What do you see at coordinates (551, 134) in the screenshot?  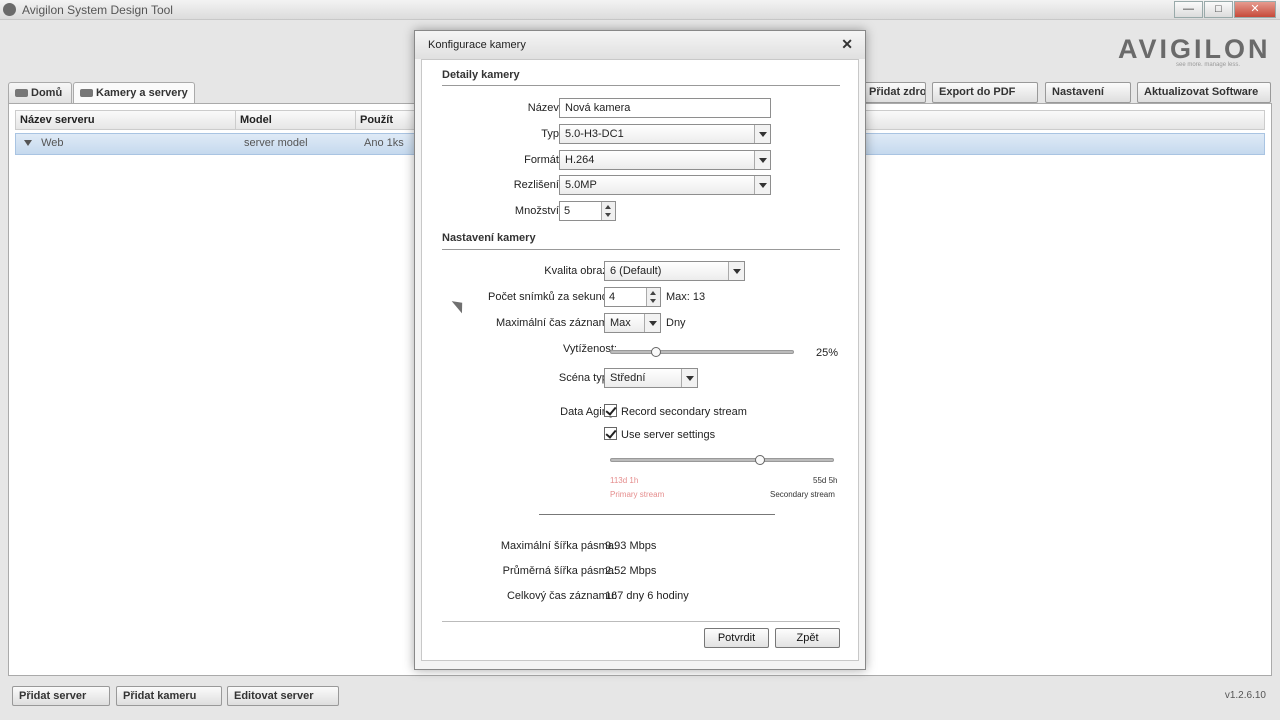 I see `type-label: Typ:` at bounding box center [551, 134].